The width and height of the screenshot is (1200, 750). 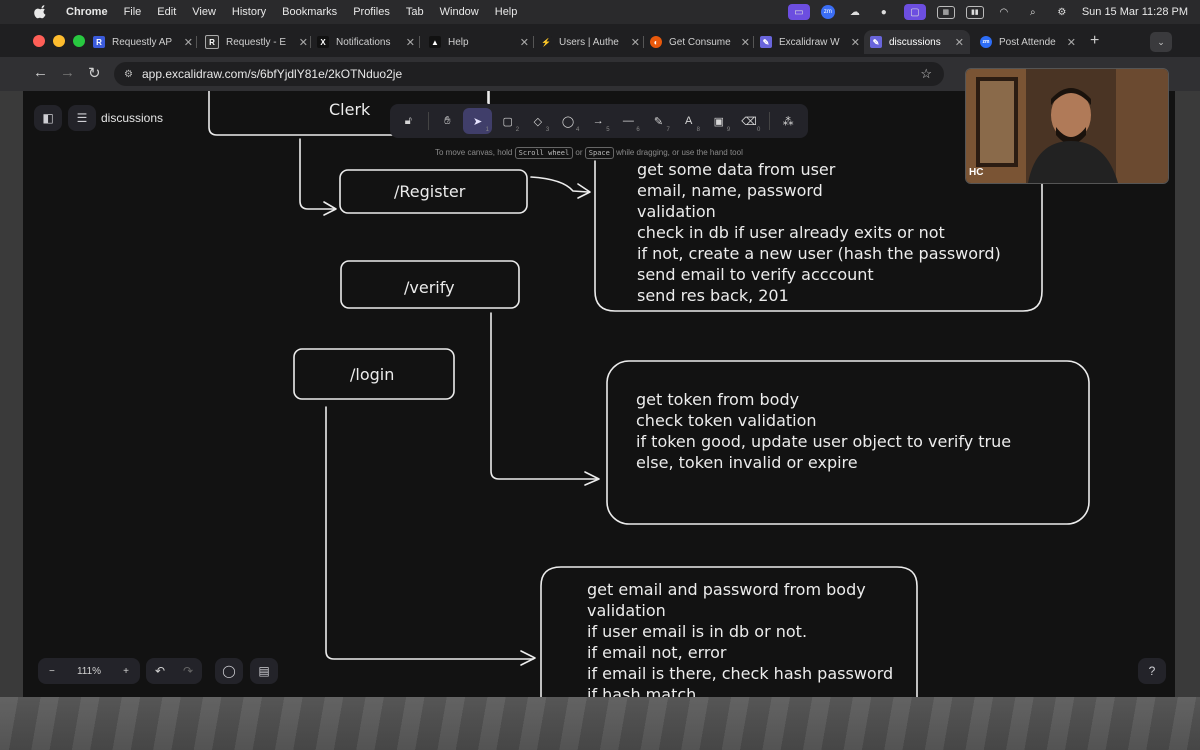 What do you see at coordinates (1028, 42) in the screenshot?
I see `tab-post-attendee: zm Post Attende ✕` at bounding box center [1028, 42].